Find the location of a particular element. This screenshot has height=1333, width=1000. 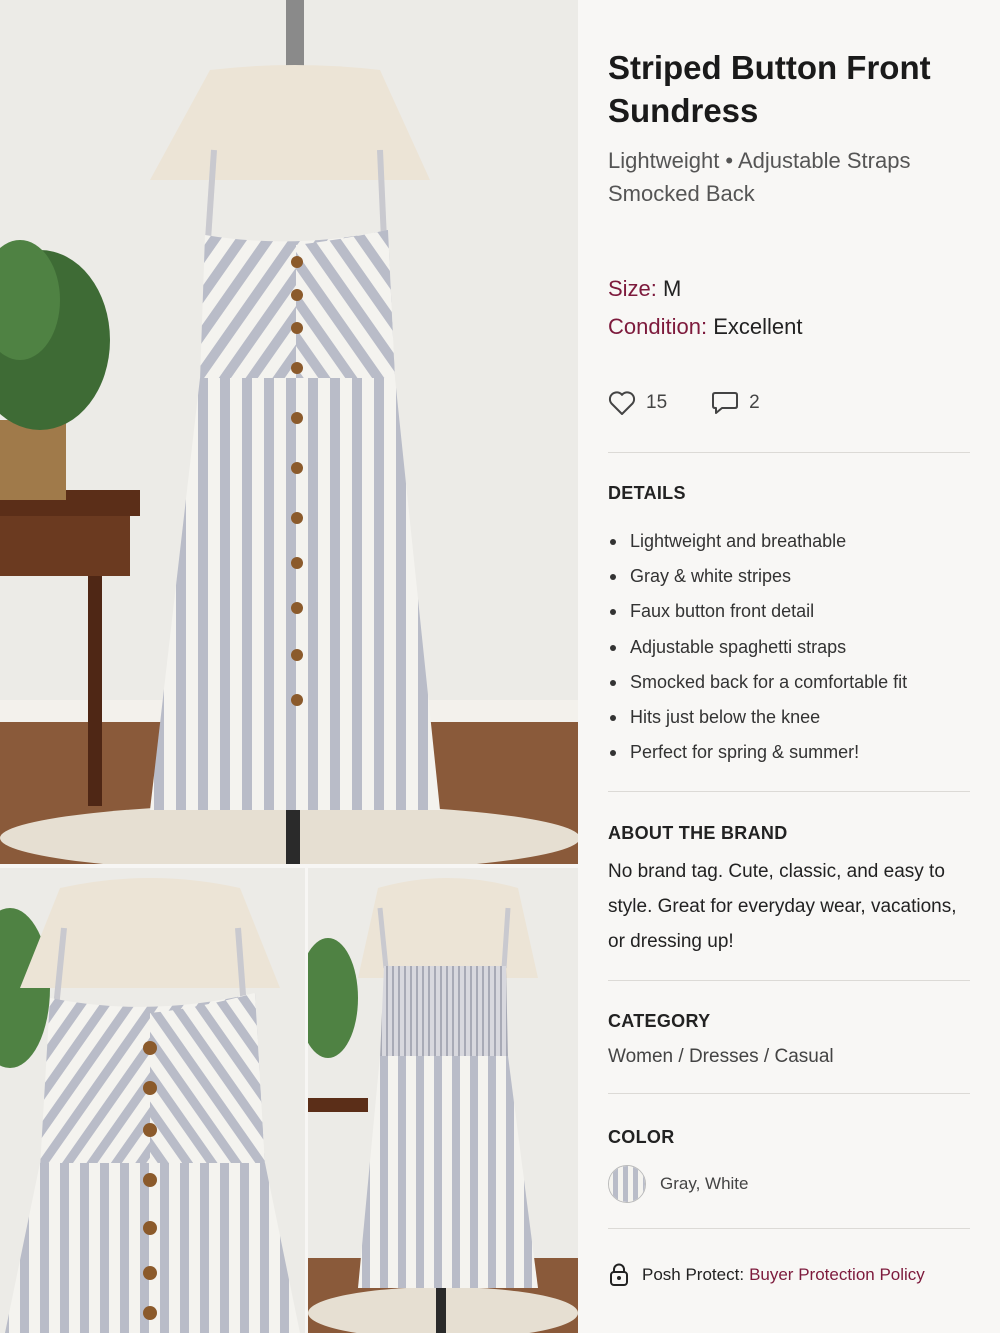

list-item: Perfect for spring & summer! is located at coordinates (757, 752).